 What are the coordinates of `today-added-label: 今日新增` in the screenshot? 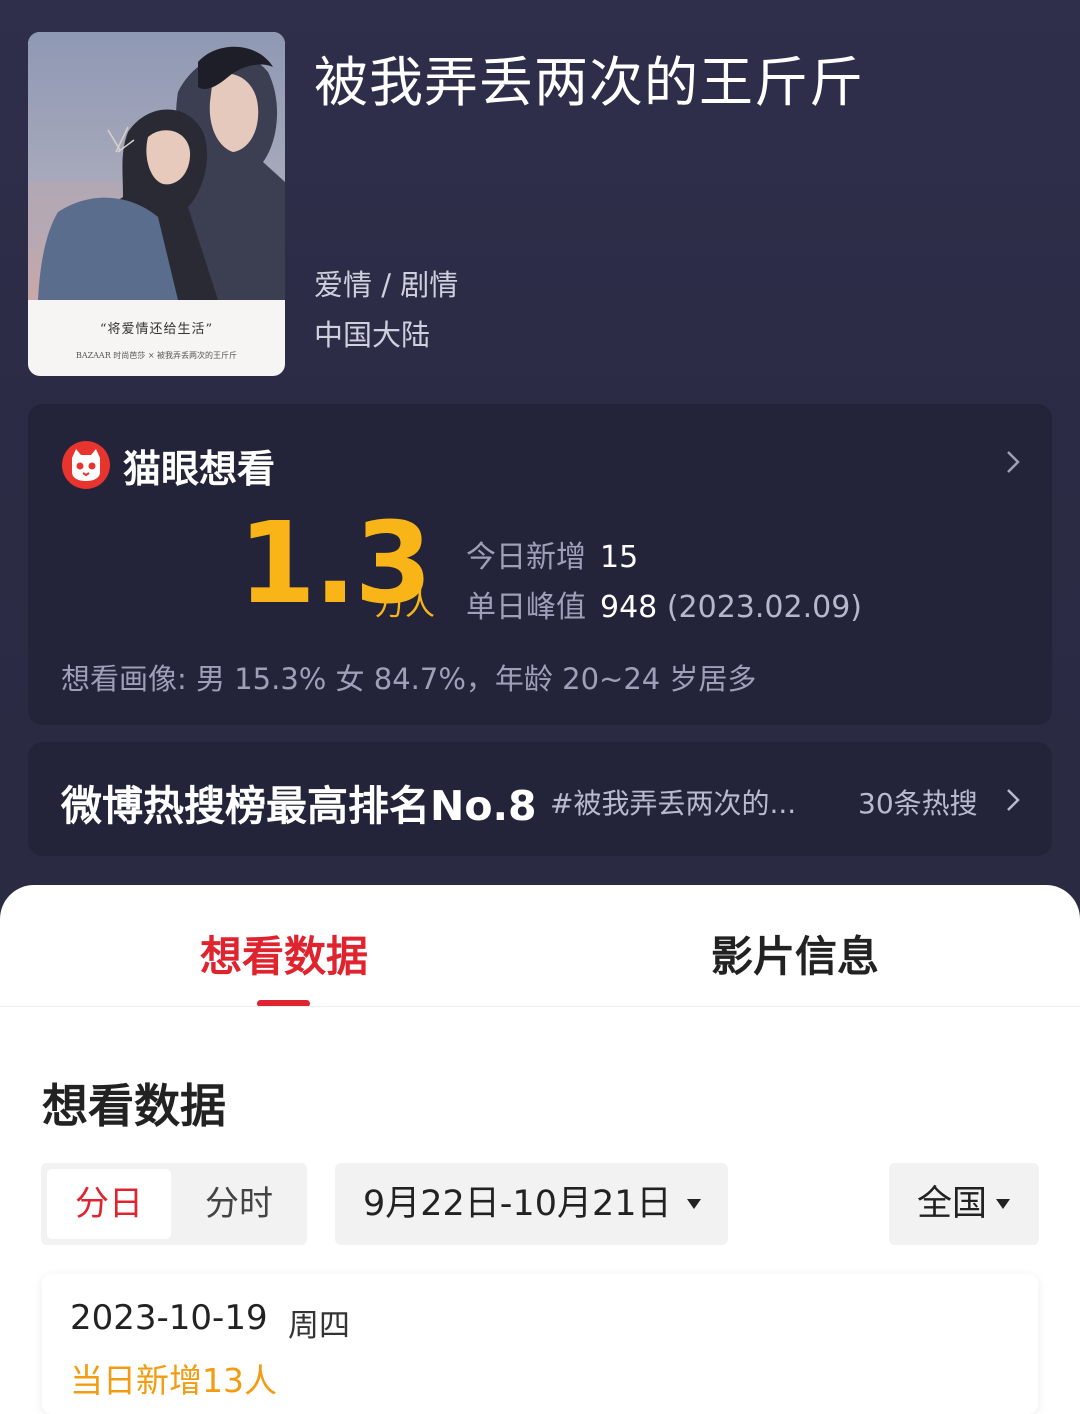 It's located at (526, 557).